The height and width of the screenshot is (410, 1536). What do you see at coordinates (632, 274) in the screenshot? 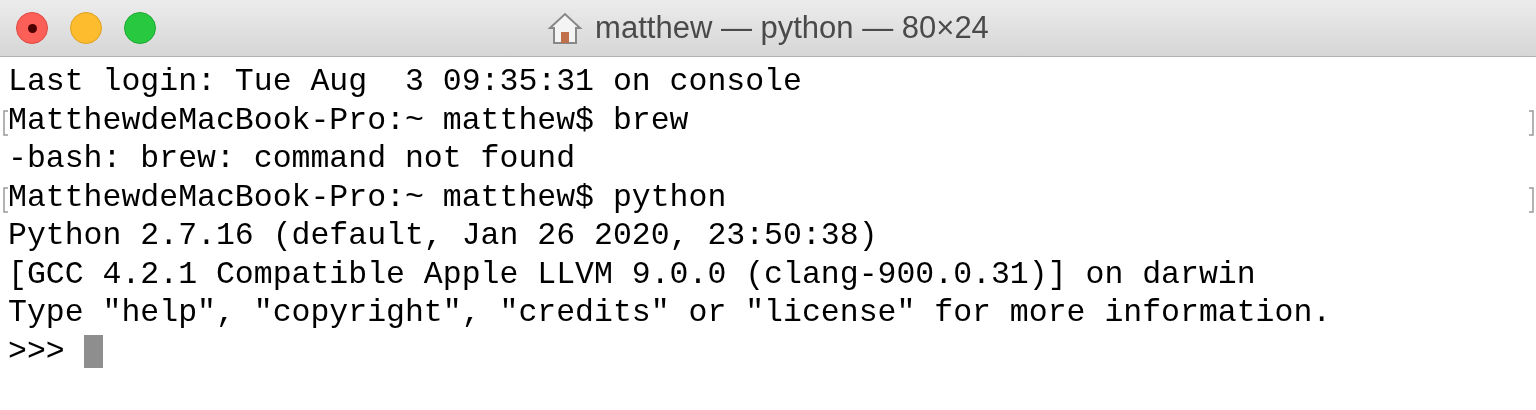
I see `terminal-line: [GCC 4.2.1 Compatible Apple LLVM 9.0.0 (clang-900.0.31)] on darwin` at bounding box center [632, 274].